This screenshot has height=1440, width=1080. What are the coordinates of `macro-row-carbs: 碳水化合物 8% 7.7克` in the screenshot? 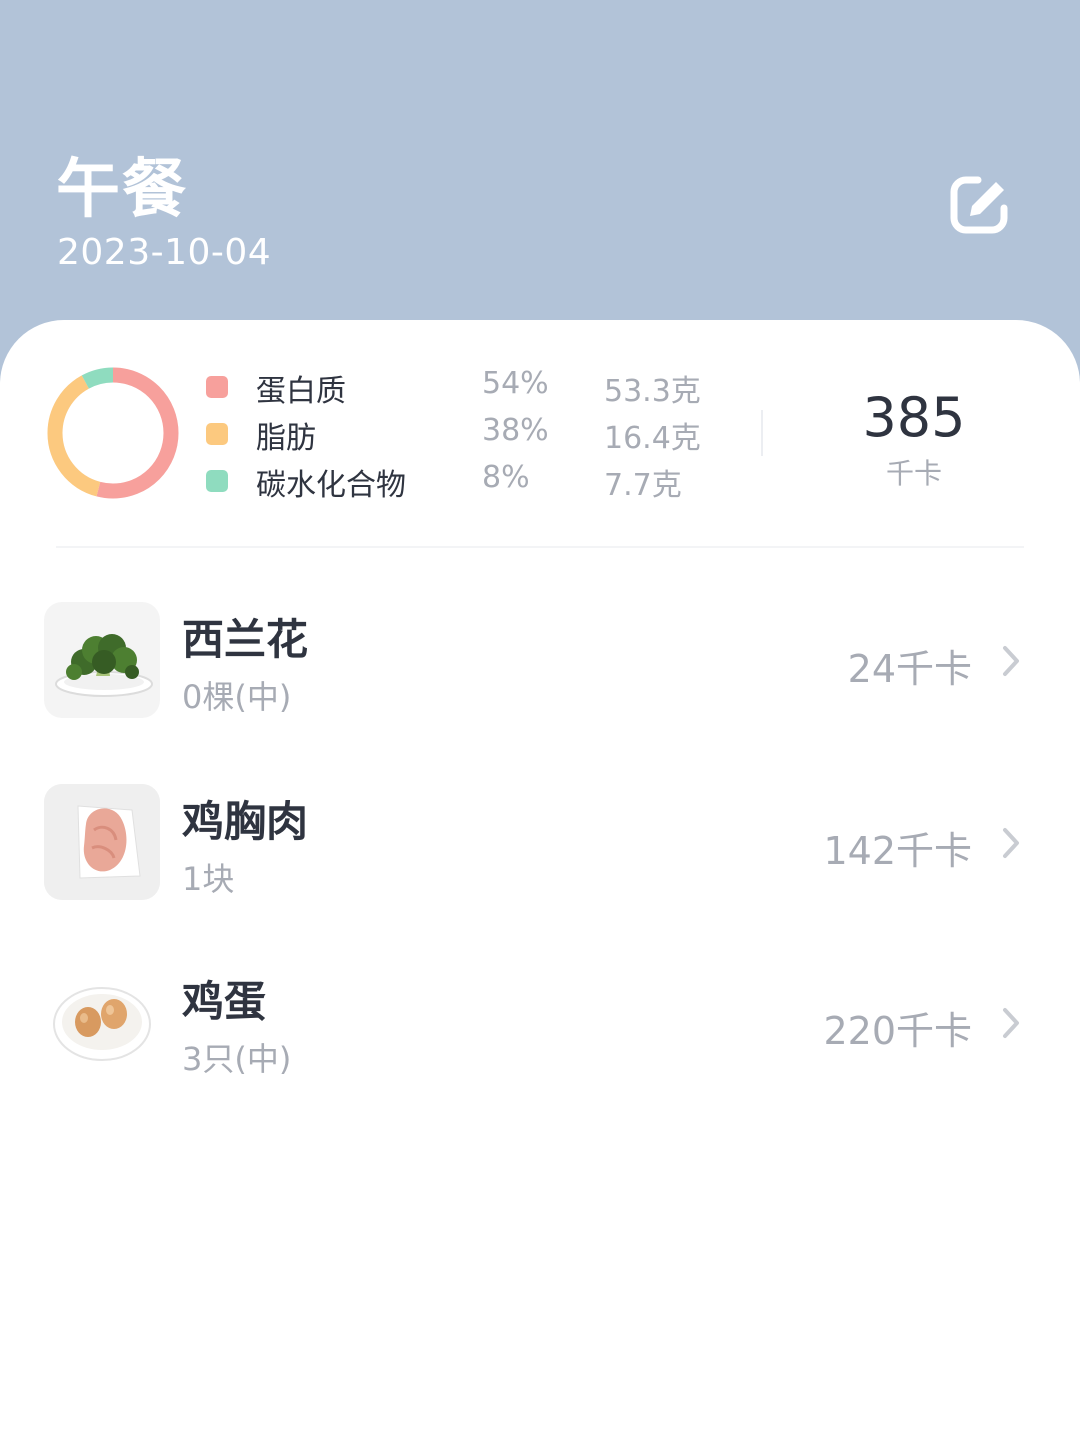 It's located at (464, 481).